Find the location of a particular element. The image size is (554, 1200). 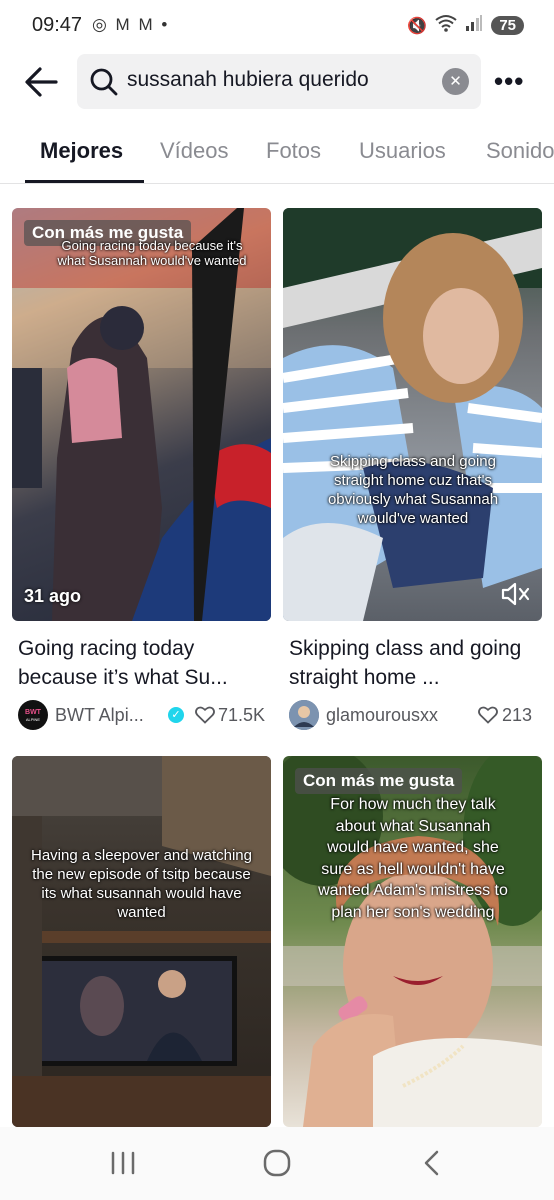

tab-fotos: Fotos is located at coordinates (293, 151).